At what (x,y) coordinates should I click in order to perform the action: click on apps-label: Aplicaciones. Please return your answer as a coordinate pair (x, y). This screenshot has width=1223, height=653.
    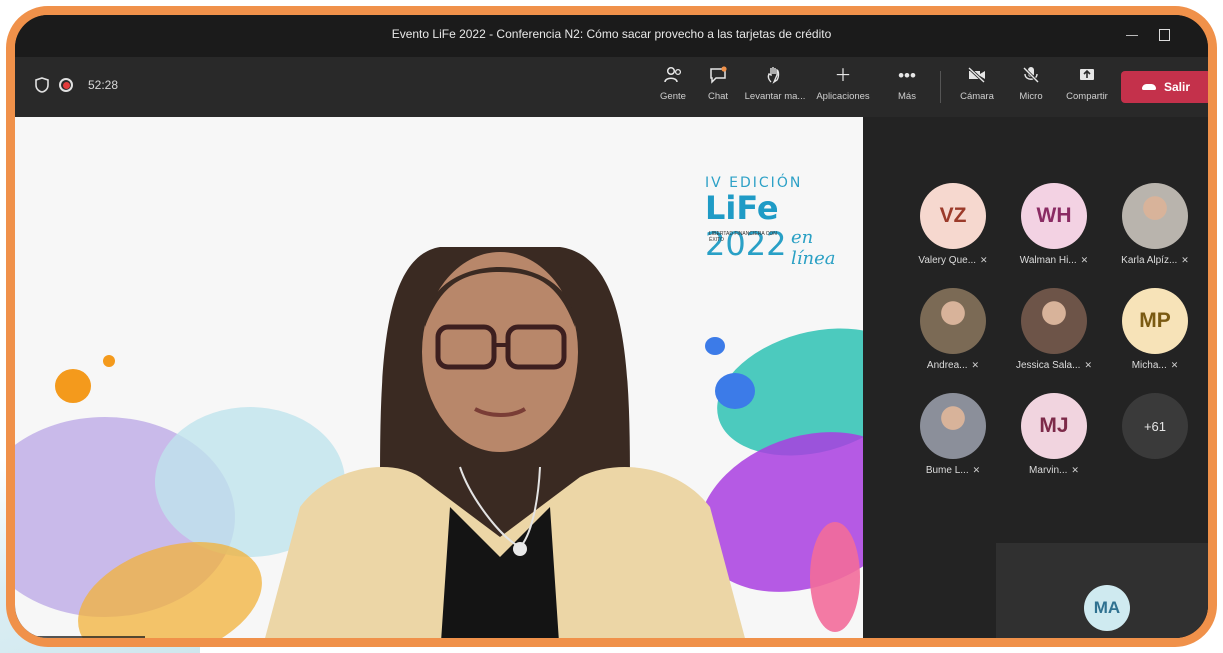
    Looking at the image, I should click on (843, 96).